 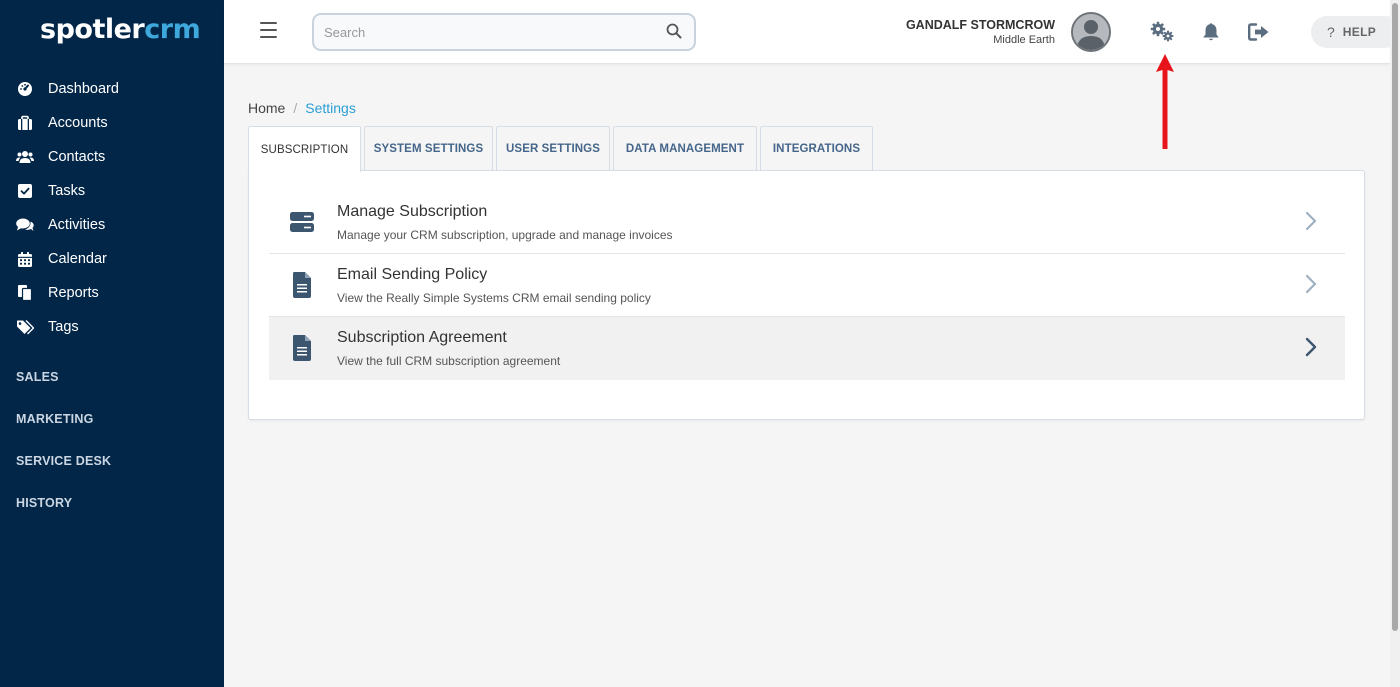 What do you see at coordinates (77, 157) in the screenshot?
I see `sidebar-item-label: Contacts` at bounding box center [77, 157].